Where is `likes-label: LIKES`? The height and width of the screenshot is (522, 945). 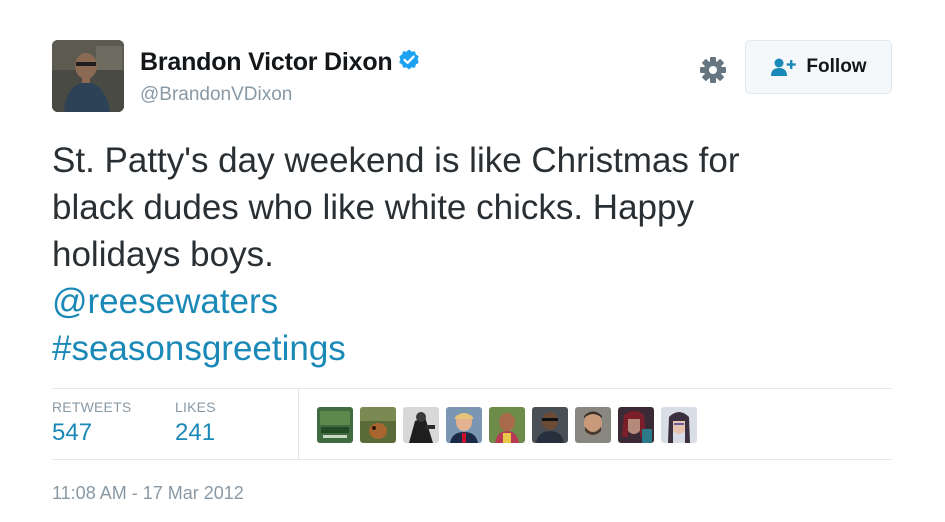 likes-label: LIKES is located at coordinates (195, 407).